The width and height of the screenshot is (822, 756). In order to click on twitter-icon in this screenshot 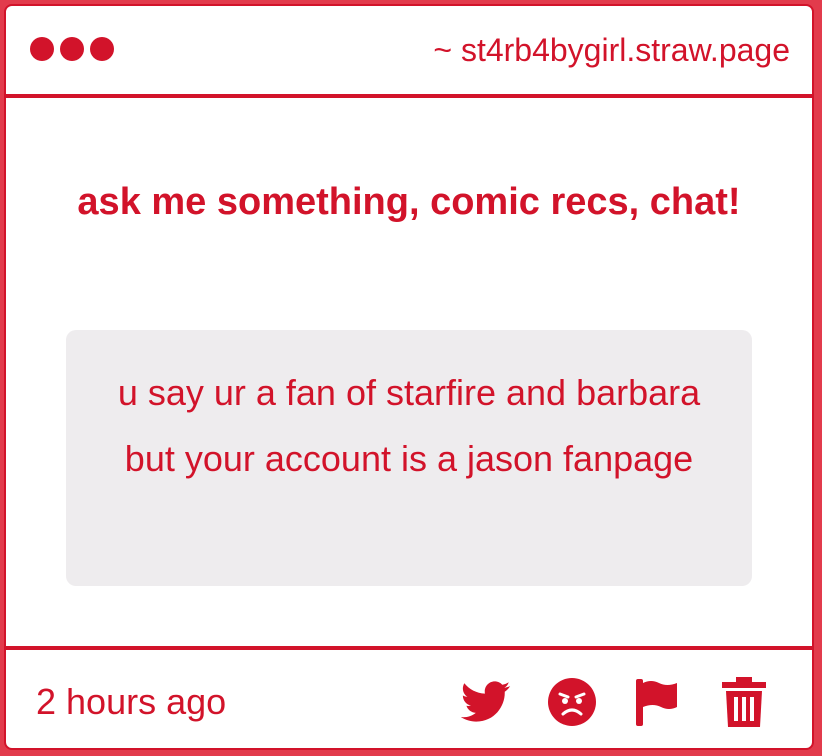, I will do `click(486, 701)`.